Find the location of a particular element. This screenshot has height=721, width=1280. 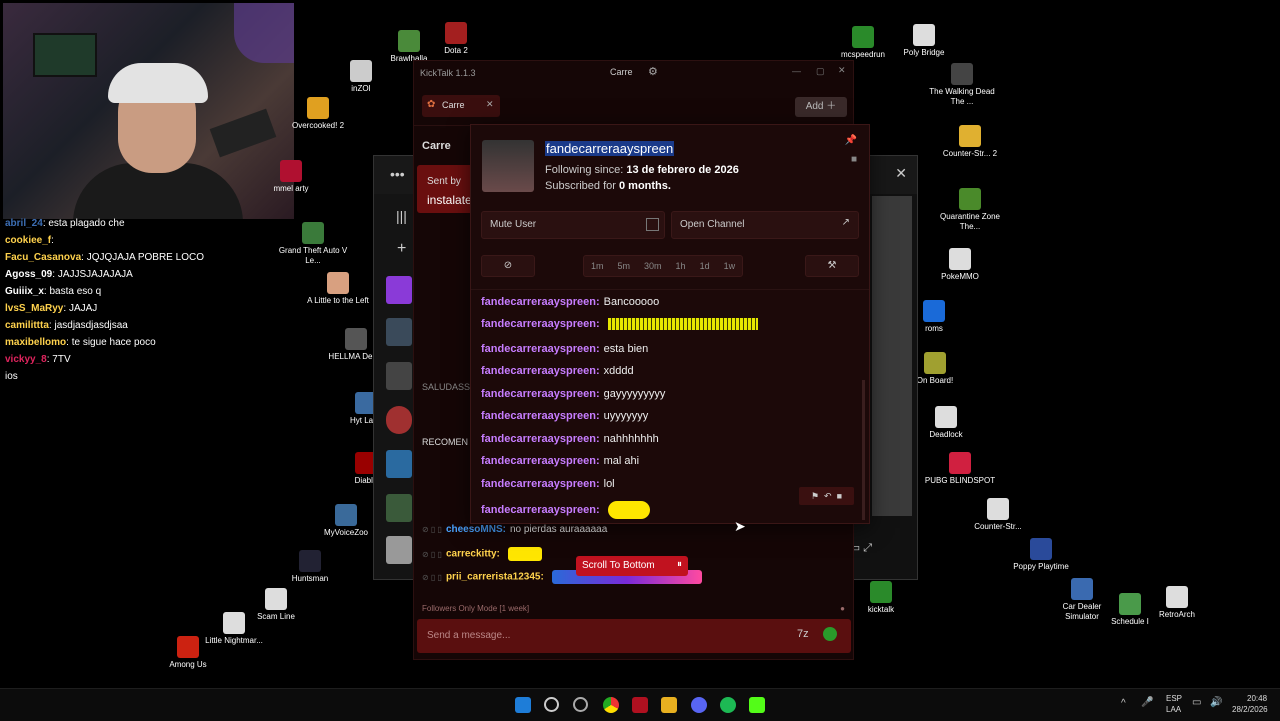

desktop-icon: Poly Bridge is located at coordinates (924, 41).